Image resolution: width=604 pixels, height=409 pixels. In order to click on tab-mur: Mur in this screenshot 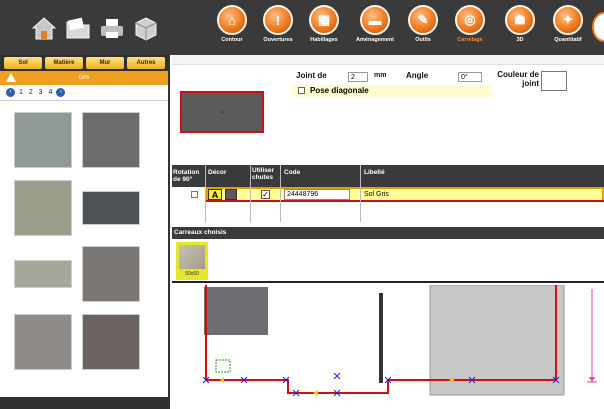, I will do `click(105, 63)`.